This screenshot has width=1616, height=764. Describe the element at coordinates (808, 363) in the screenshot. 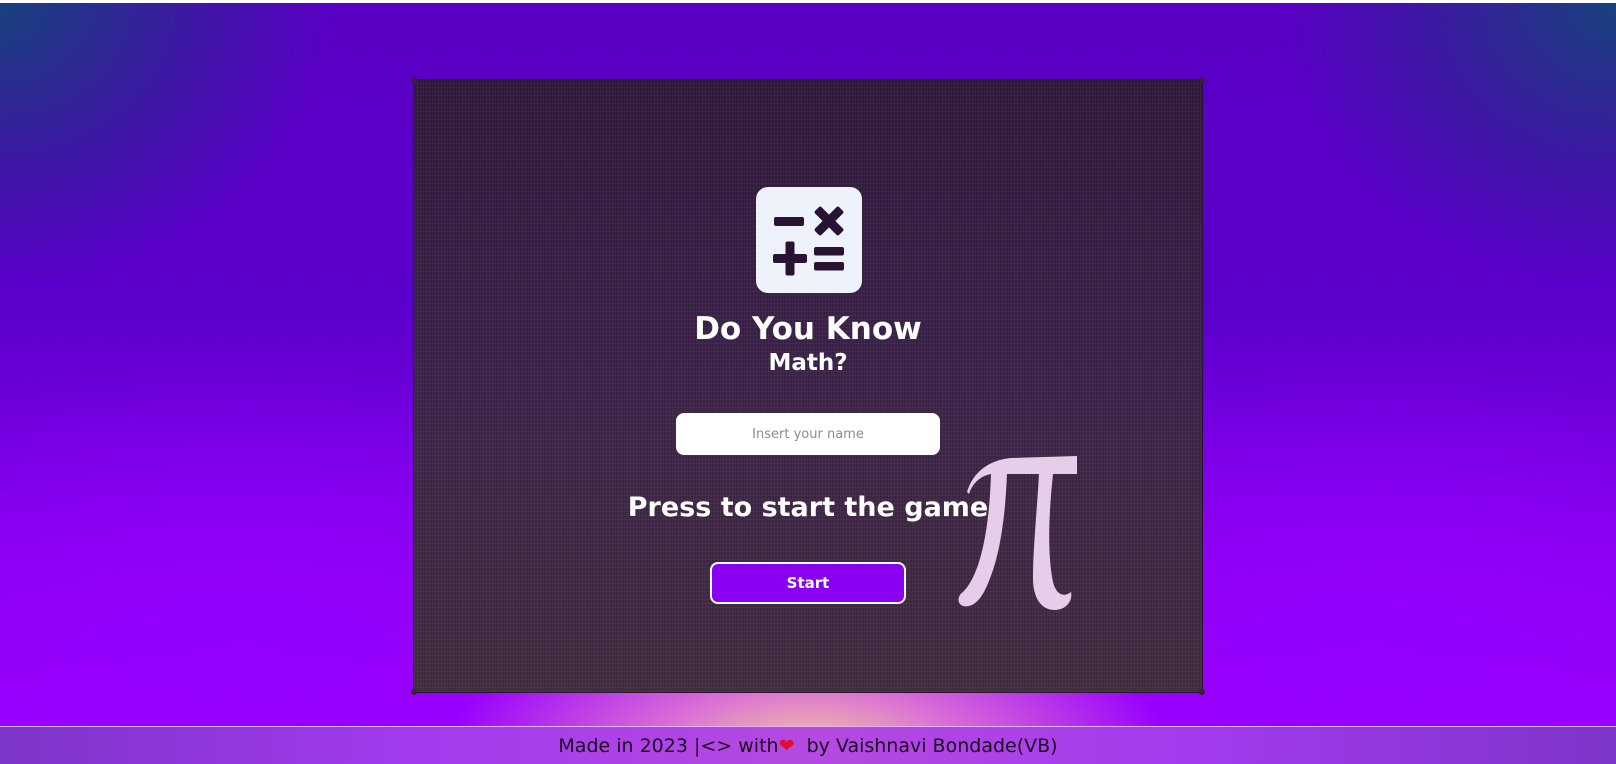

I see `game-subtitle: Math?` at that location.